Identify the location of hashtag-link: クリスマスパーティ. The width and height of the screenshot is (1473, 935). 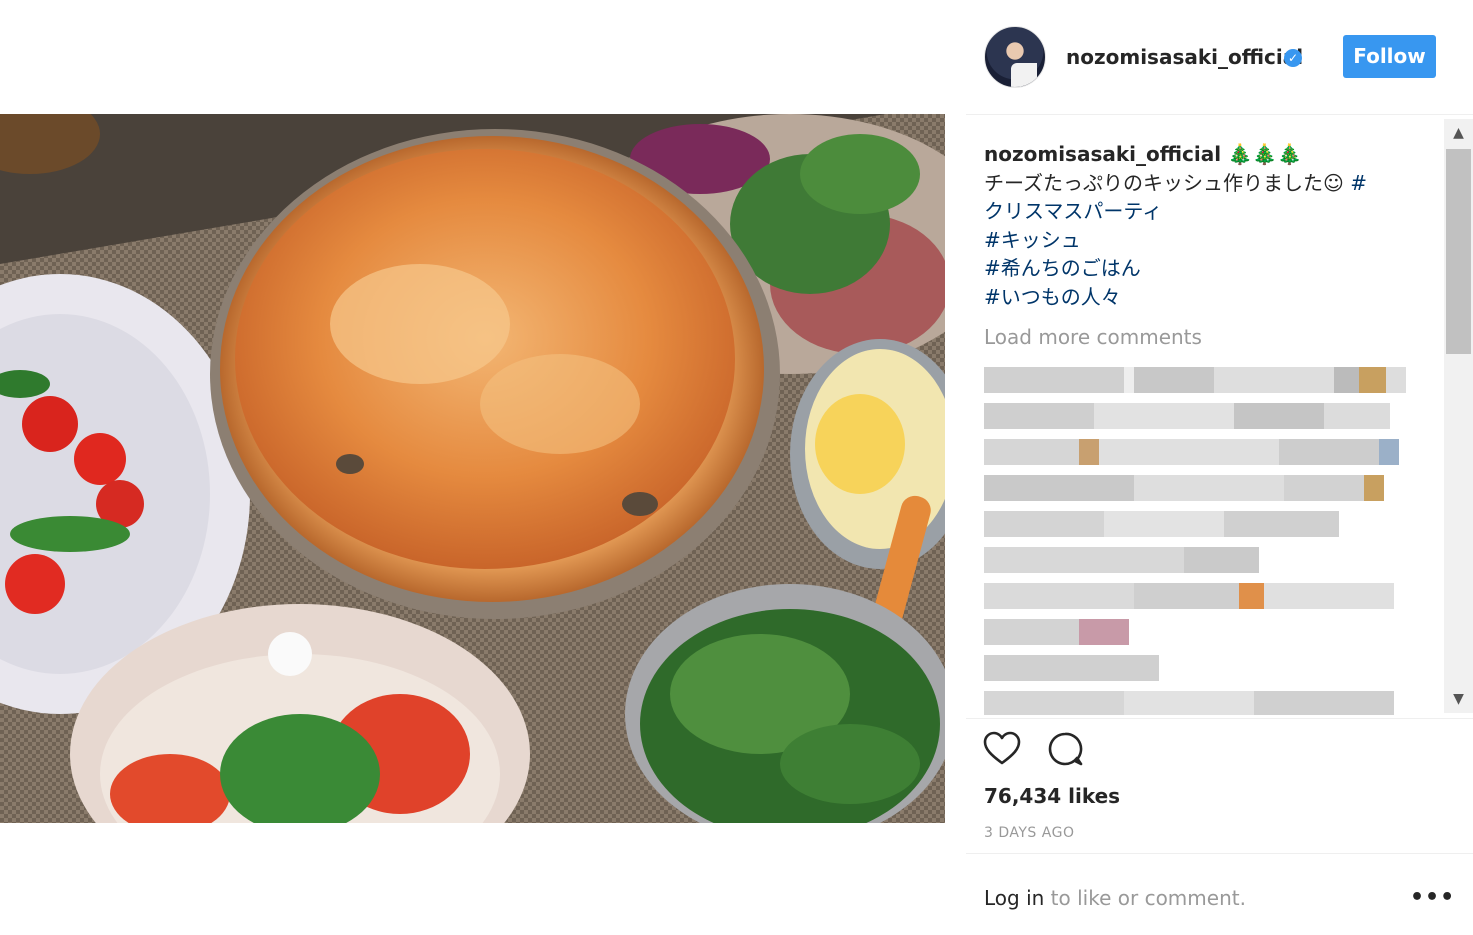
(1073, 211).